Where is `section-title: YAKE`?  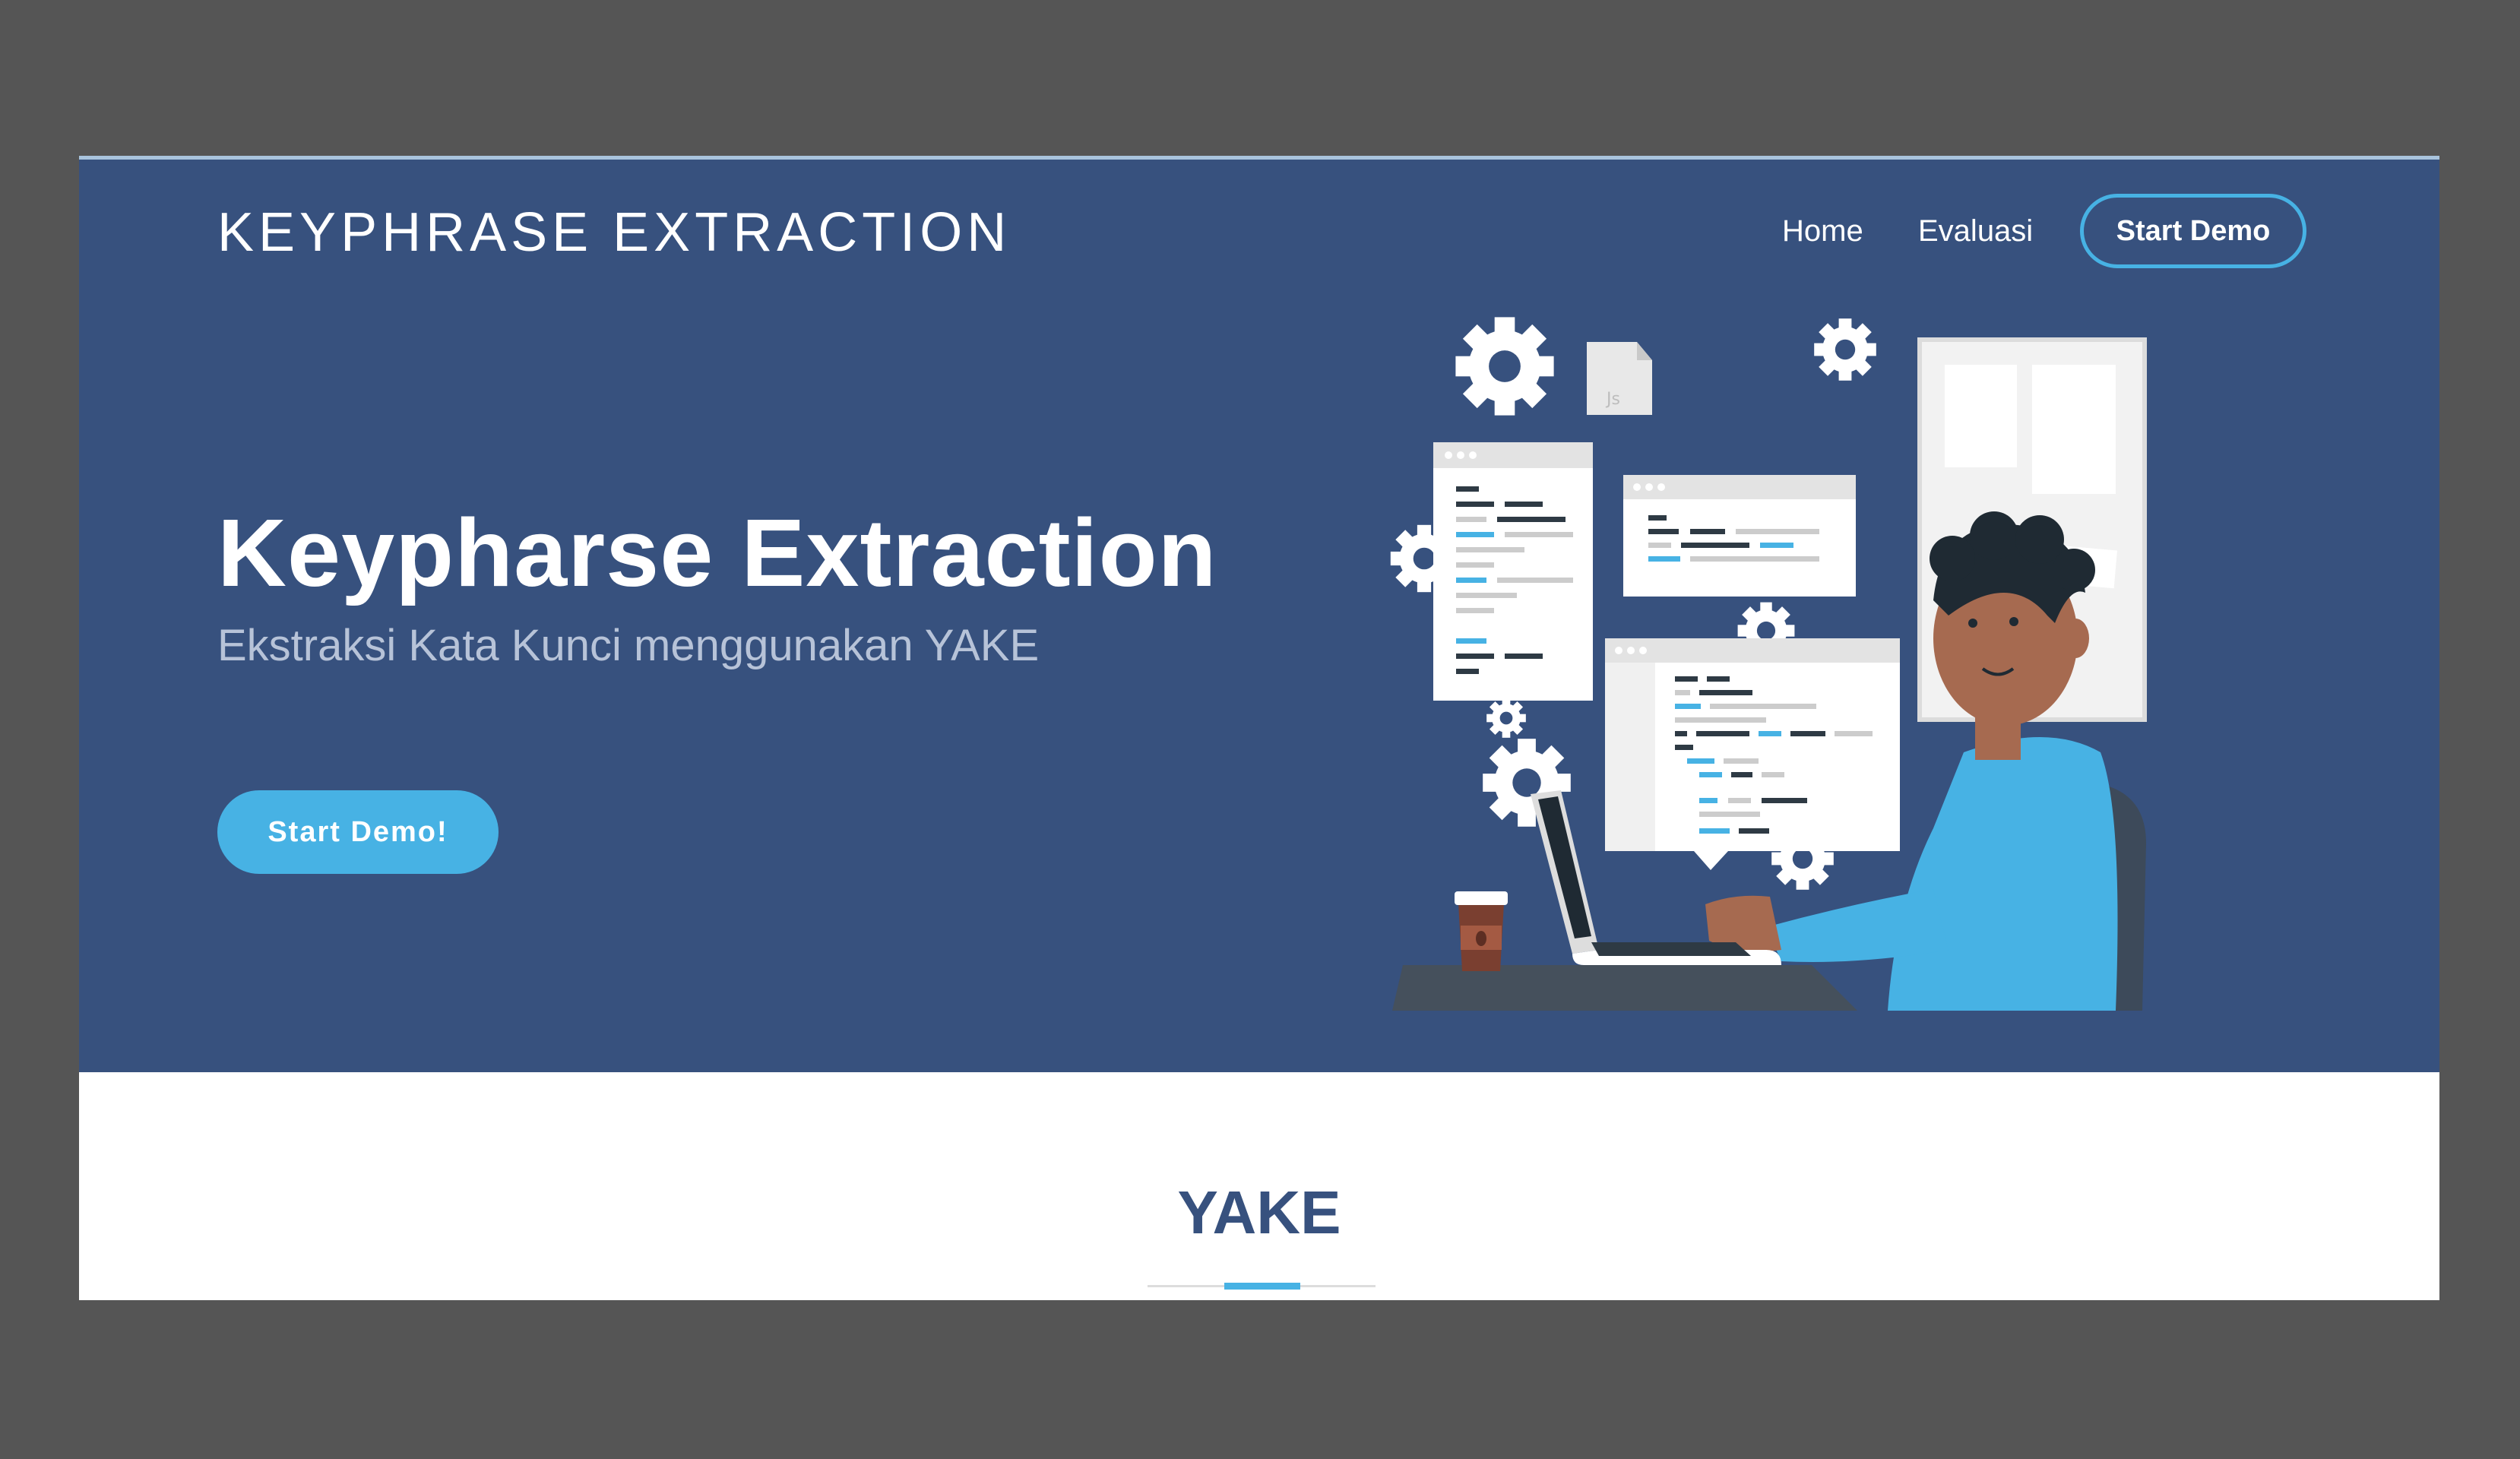
section-title: YAKE is located at coordinates (1259, 1212).